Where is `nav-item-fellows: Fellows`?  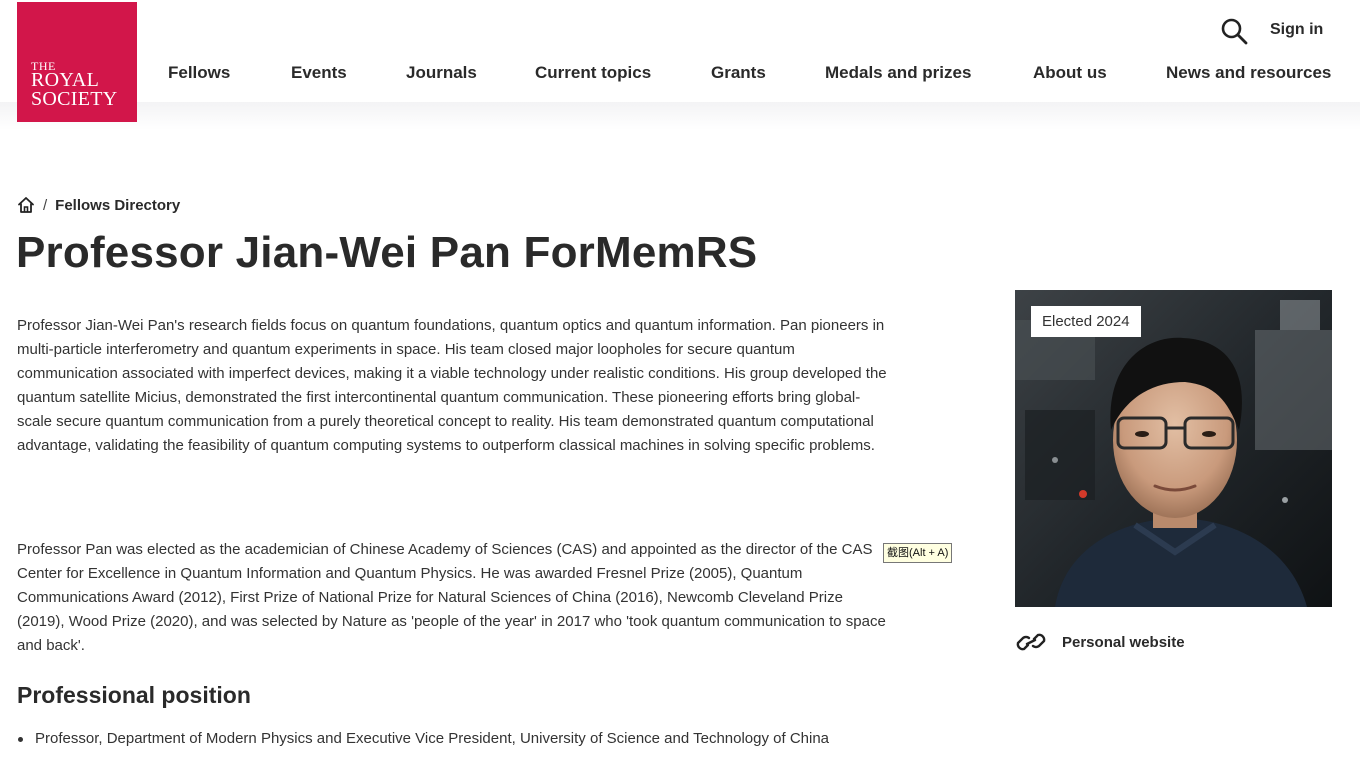
nav-item-fellows: Fellows is located at coordinates (199, 73).